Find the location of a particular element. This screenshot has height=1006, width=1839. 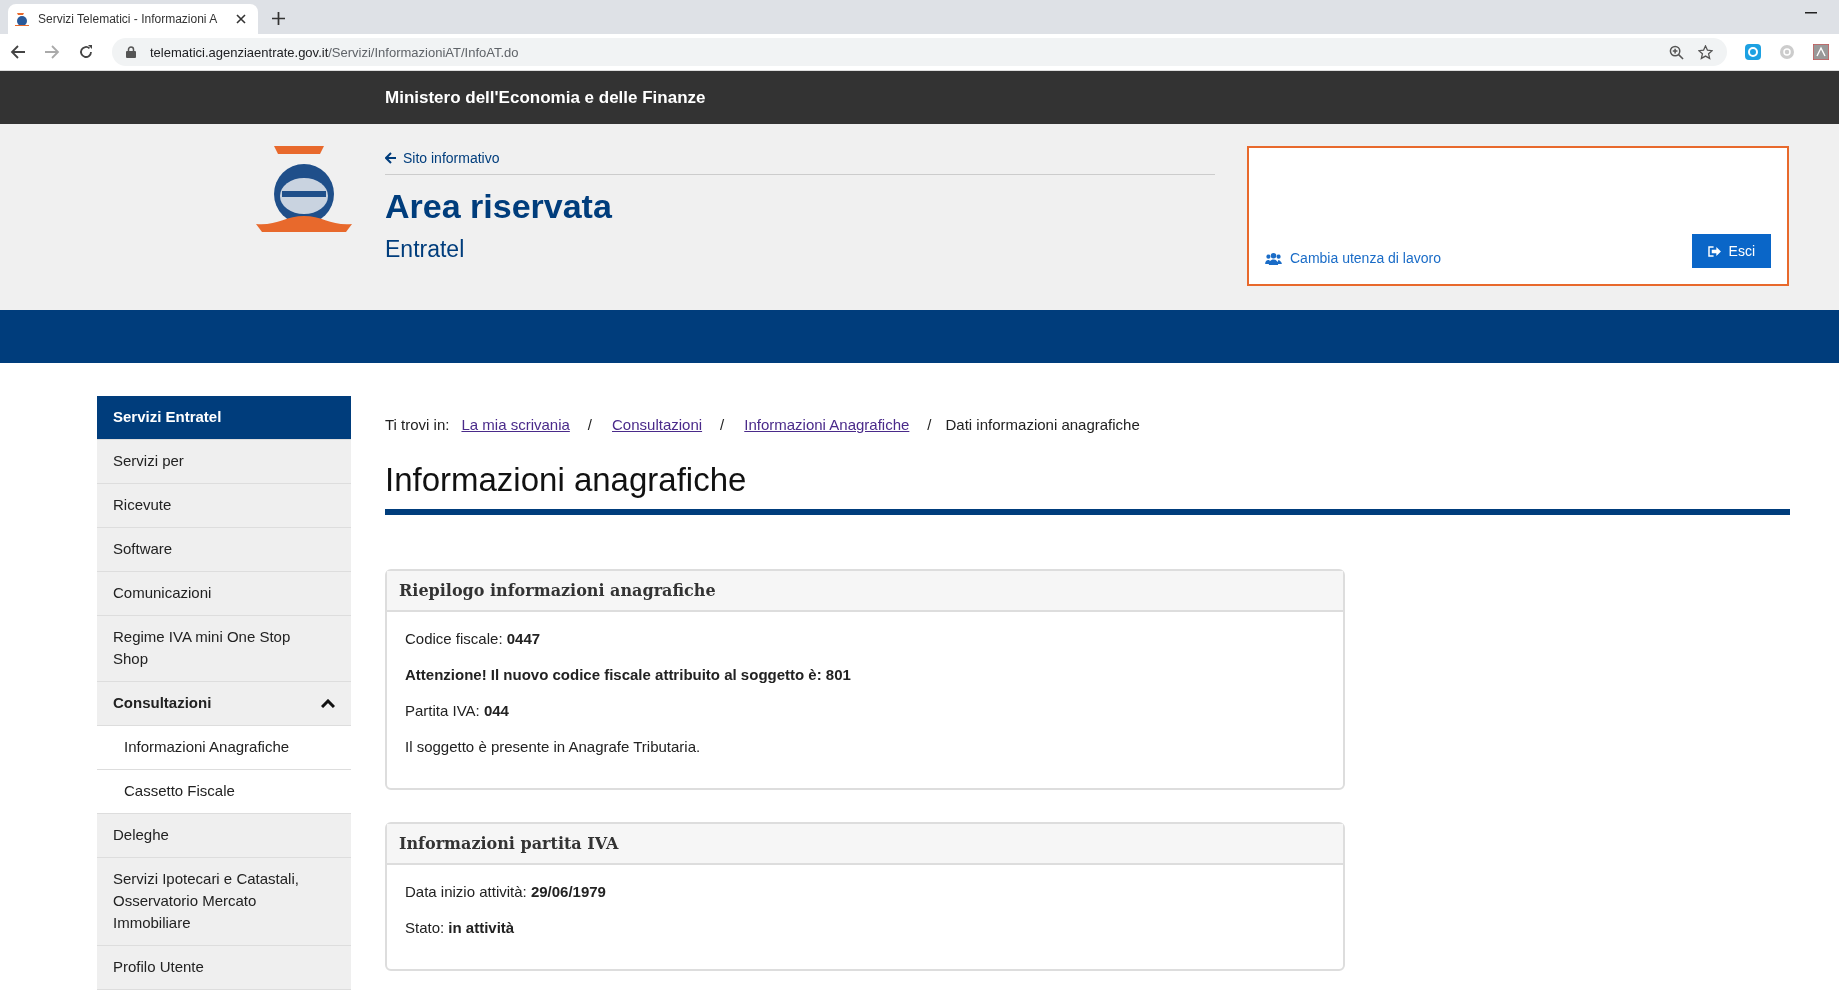

reload-icon is located at coordinates (86, 52).